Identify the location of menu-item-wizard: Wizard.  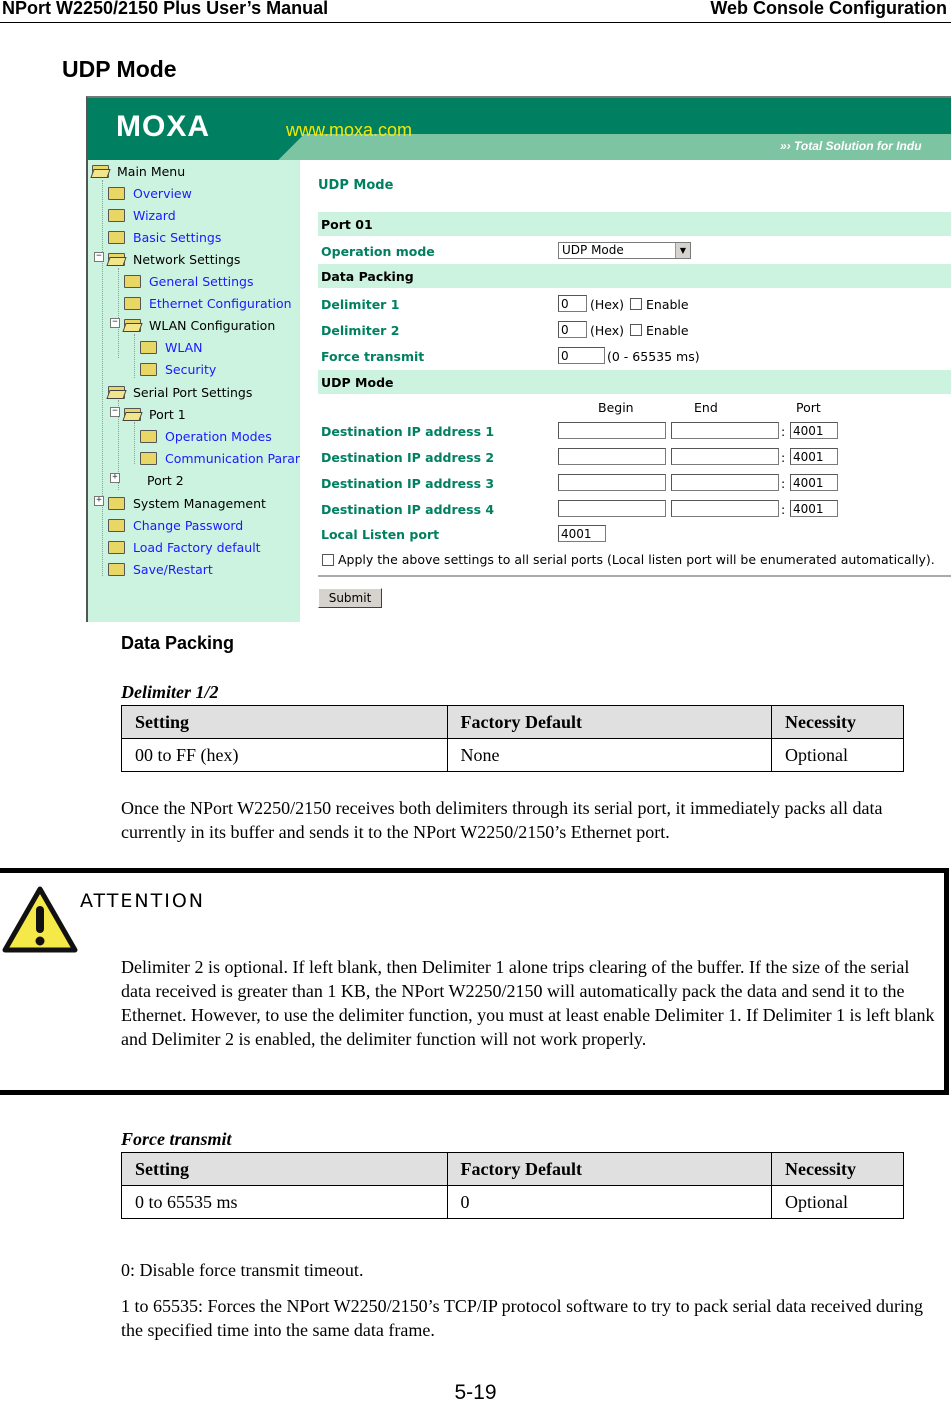
(142, 215).